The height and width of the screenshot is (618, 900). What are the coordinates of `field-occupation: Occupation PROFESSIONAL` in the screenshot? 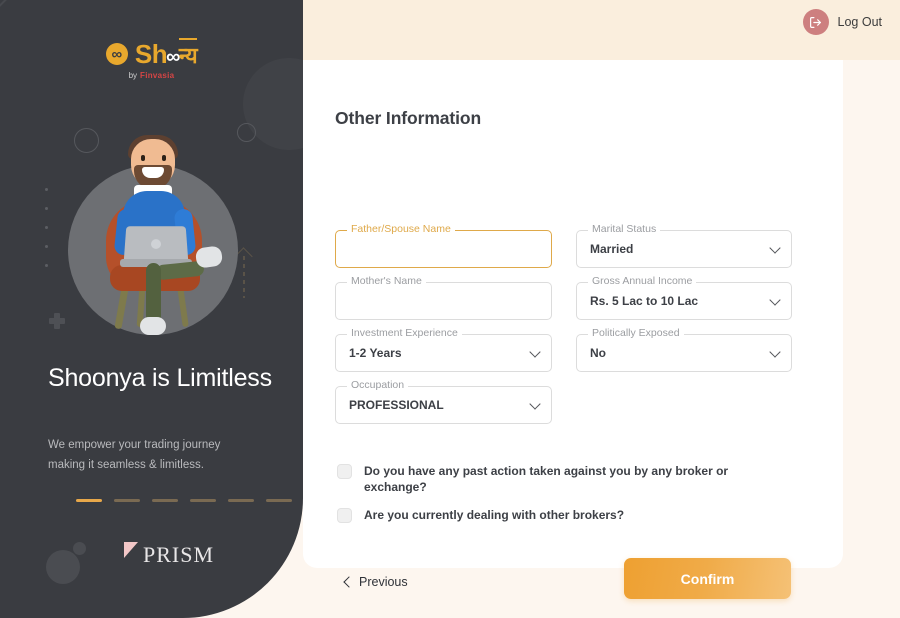 It's located at (443, 401).